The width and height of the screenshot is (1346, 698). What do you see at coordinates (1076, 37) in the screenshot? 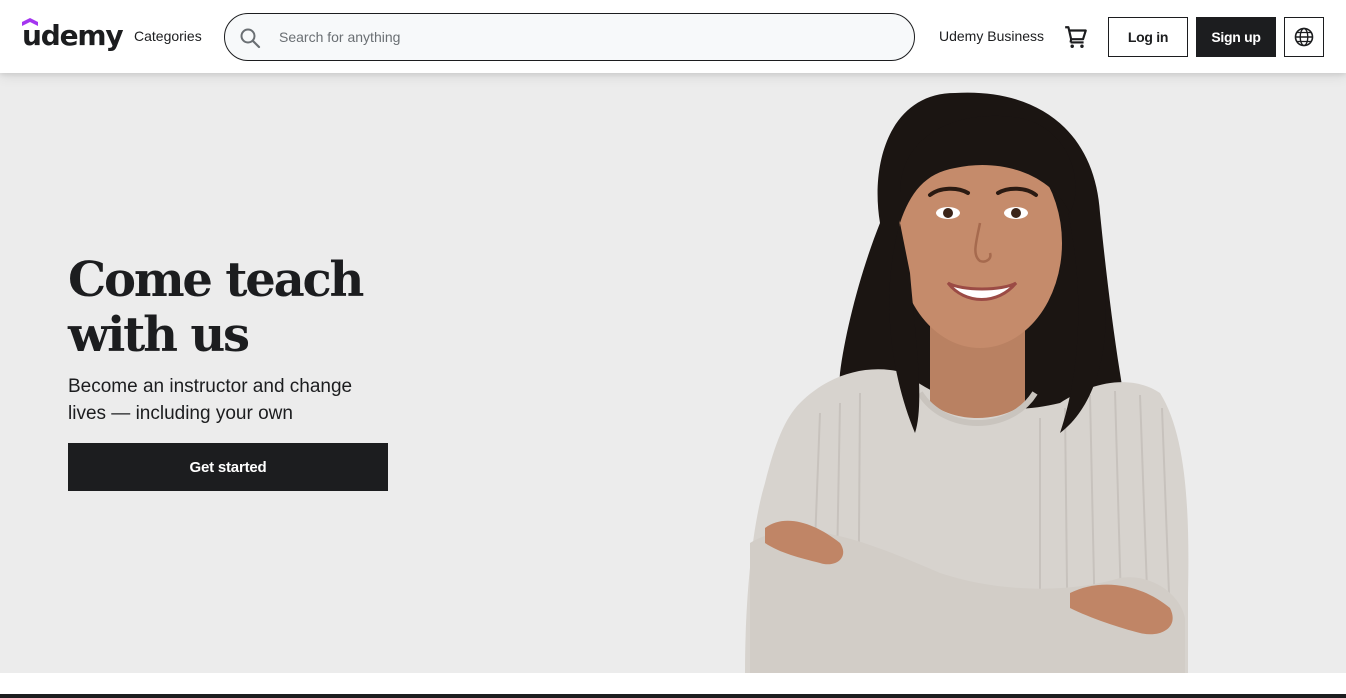
I see `shopping-cart-icon` at bounding box center [1076, 37].